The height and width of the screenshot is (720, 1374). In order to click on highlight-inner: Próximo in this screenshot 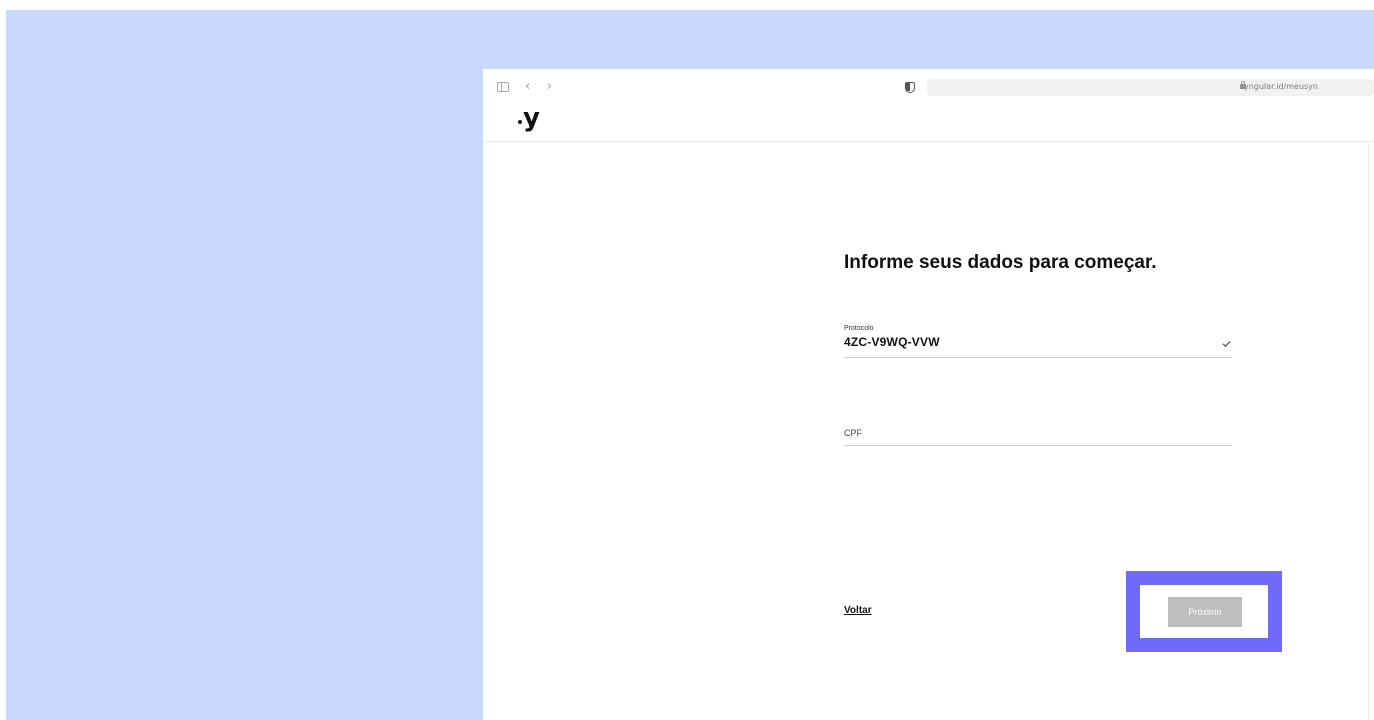, I will do `click(1204, 611)`.